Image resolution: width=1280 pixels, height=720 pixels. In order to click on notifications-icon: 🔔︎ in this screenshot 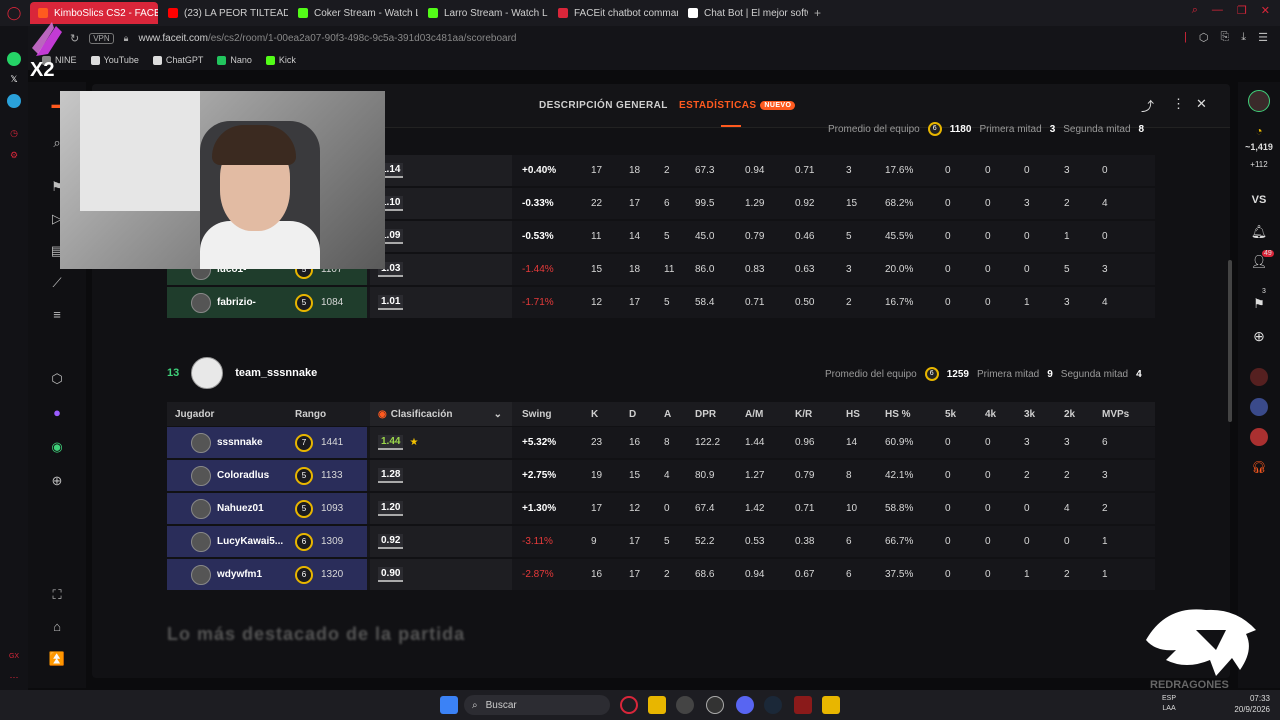, I will do `click(1259, 232)`.